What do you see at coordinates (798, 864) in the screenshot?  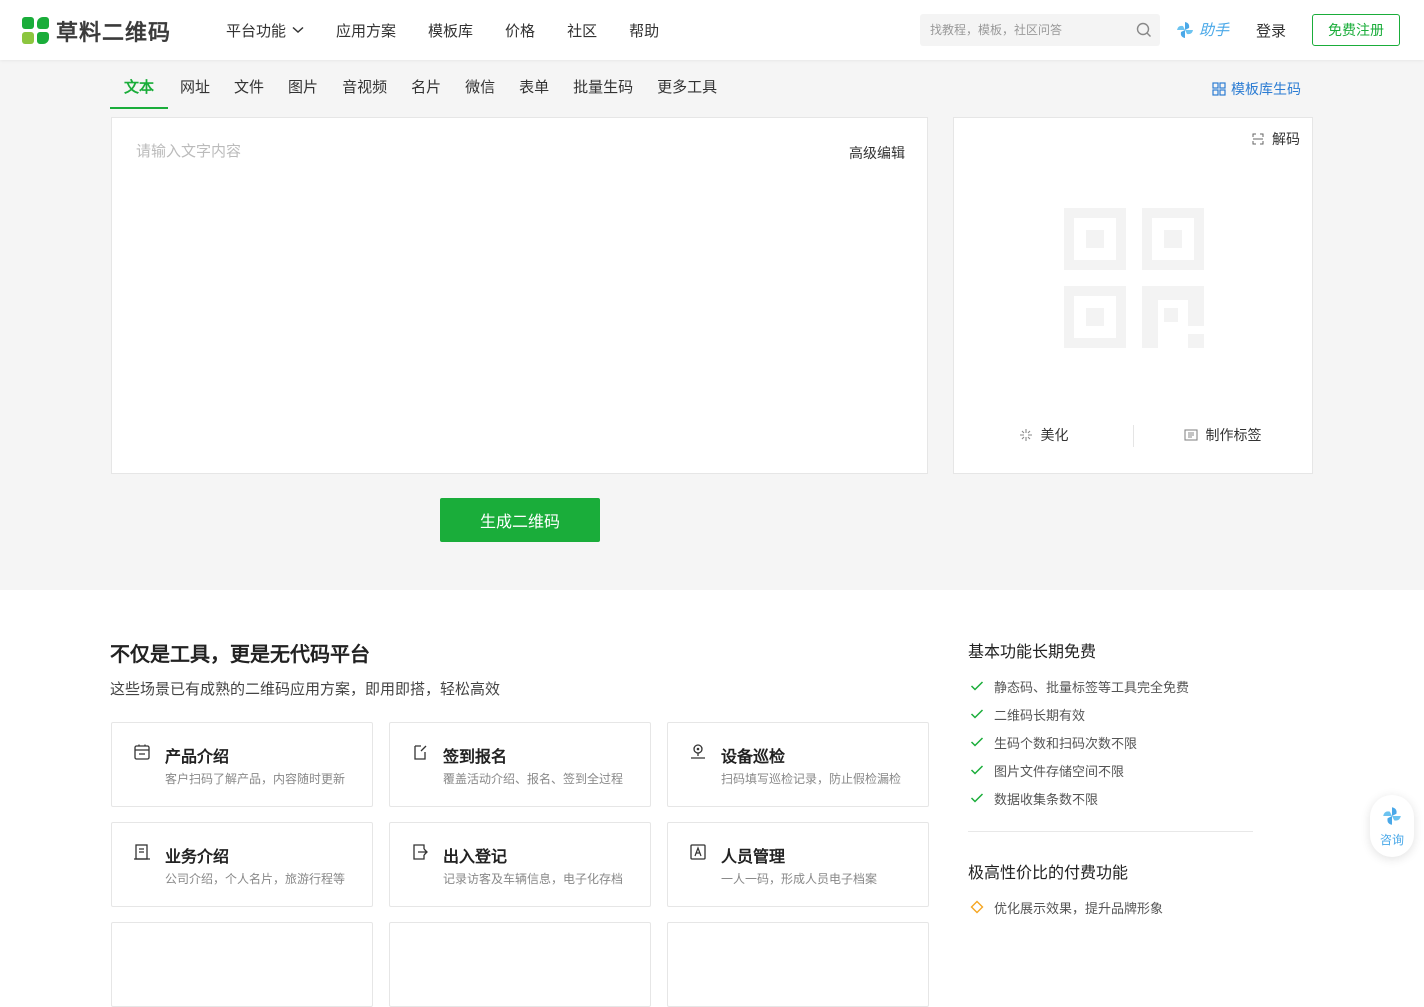 I see `solution-card-personnel: 人员管理 一人一码，形成人员电子档案` at bounding box center [798, 864].